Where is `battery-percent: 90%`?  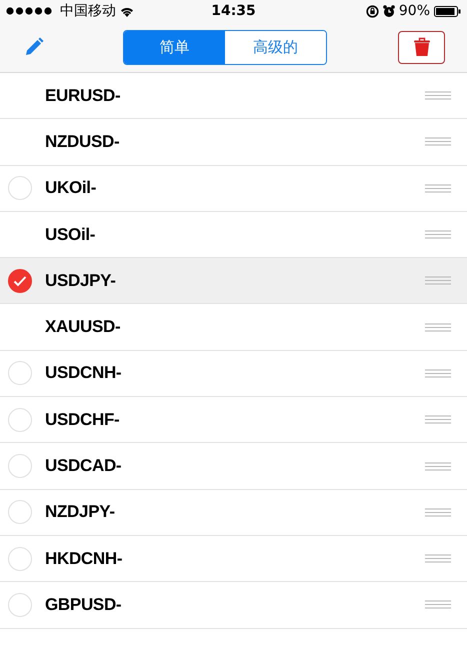
battery-percent: 90% is located at coordinates (414, 11).